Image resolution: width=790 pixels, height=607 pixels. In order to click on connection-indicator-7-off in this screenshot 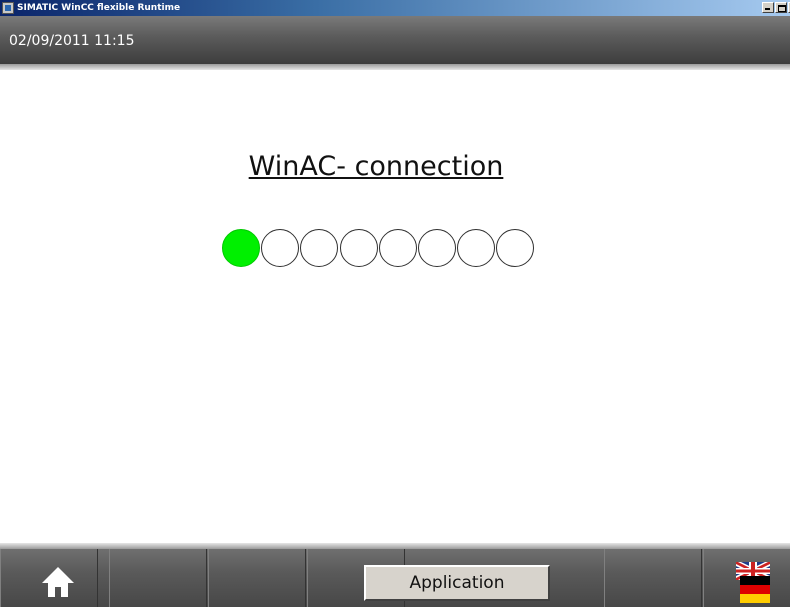, I will do `click(476, 248)`.